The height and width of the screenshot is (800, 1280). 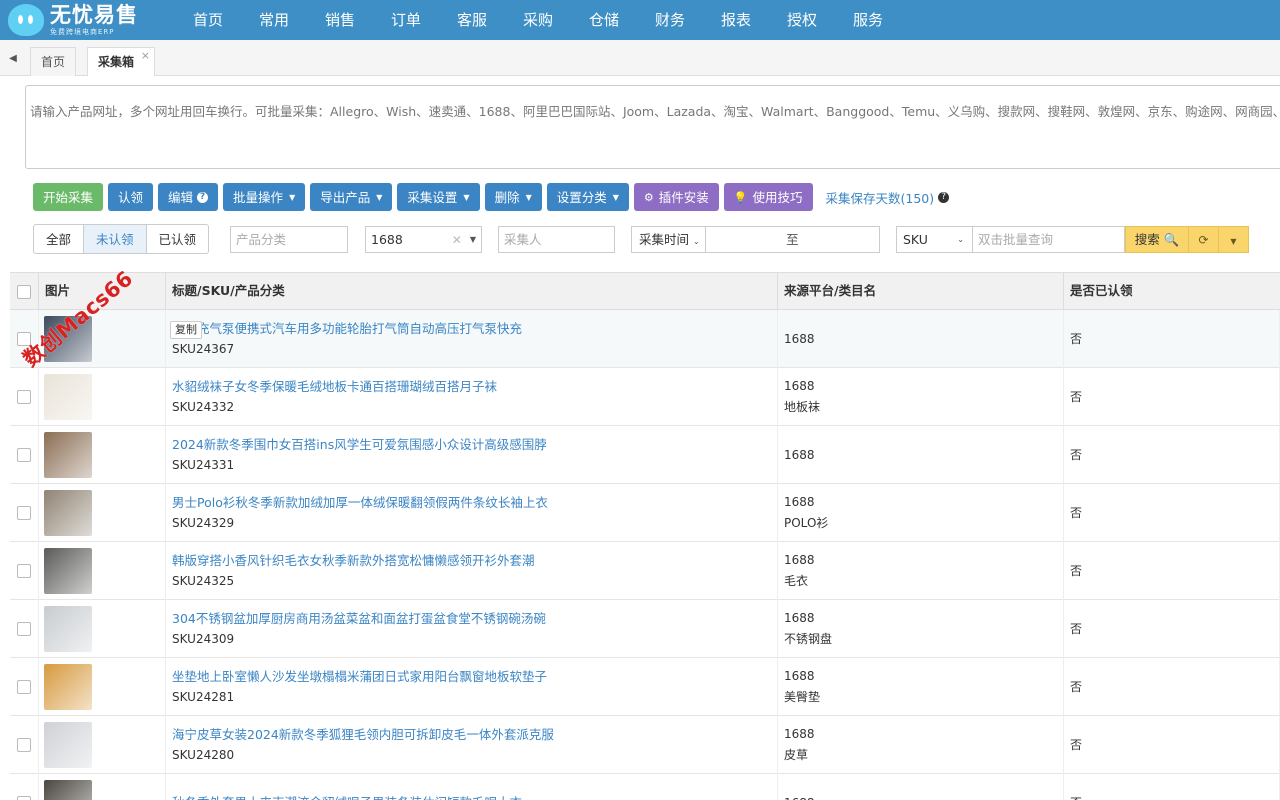 I want to click on table-row: 秋冬季外套男士夹克潮流金貂绒呢子男装冬装休闲短款毛呢大衣 1688 否, so click(x=645, y=787).